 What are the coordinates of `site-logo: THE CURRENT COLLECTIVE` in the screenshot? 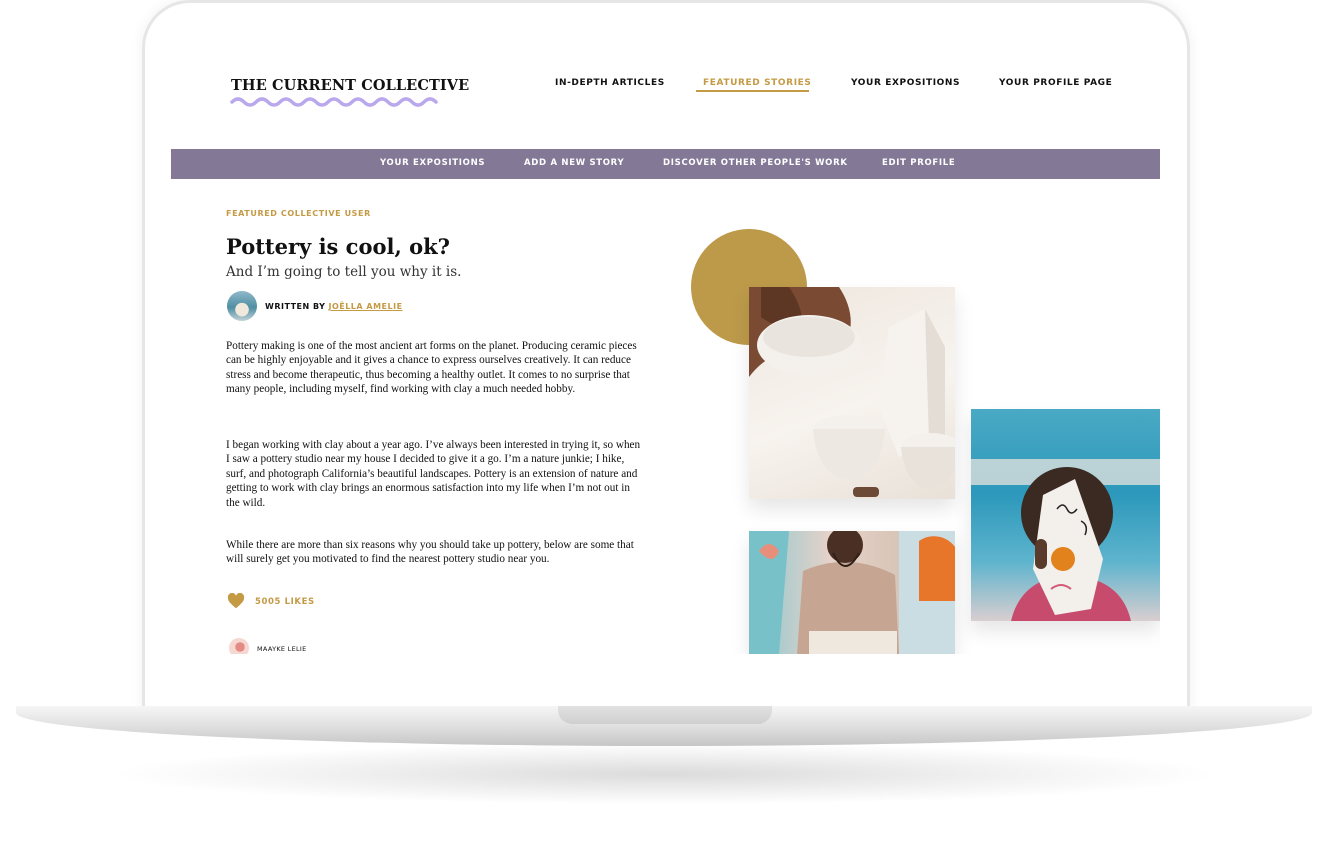 It's located at (350, 85).